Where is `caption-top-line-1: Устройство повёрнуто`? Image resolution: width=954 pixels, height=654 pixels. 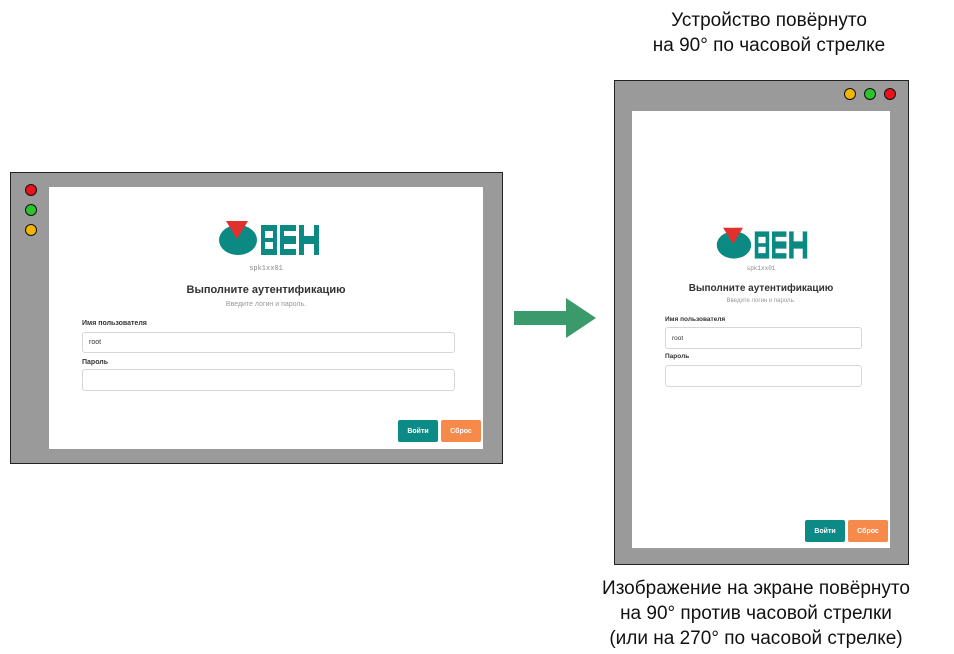 caption-top-line-1: Устройство повёрнуто is located at coordinates (769, 20).